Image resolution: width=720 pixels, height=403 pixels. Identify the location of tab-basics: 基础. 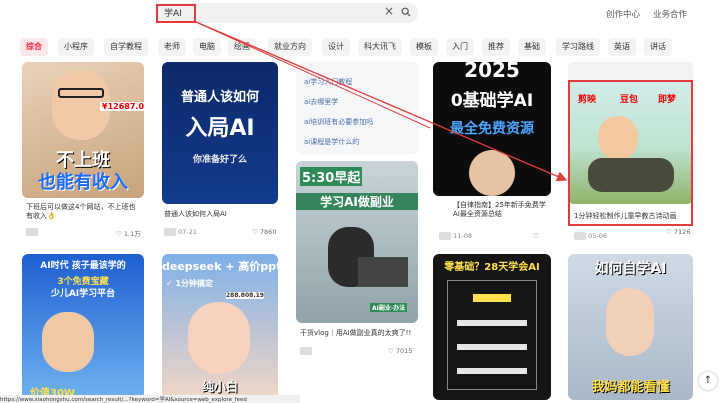
(532, 47).